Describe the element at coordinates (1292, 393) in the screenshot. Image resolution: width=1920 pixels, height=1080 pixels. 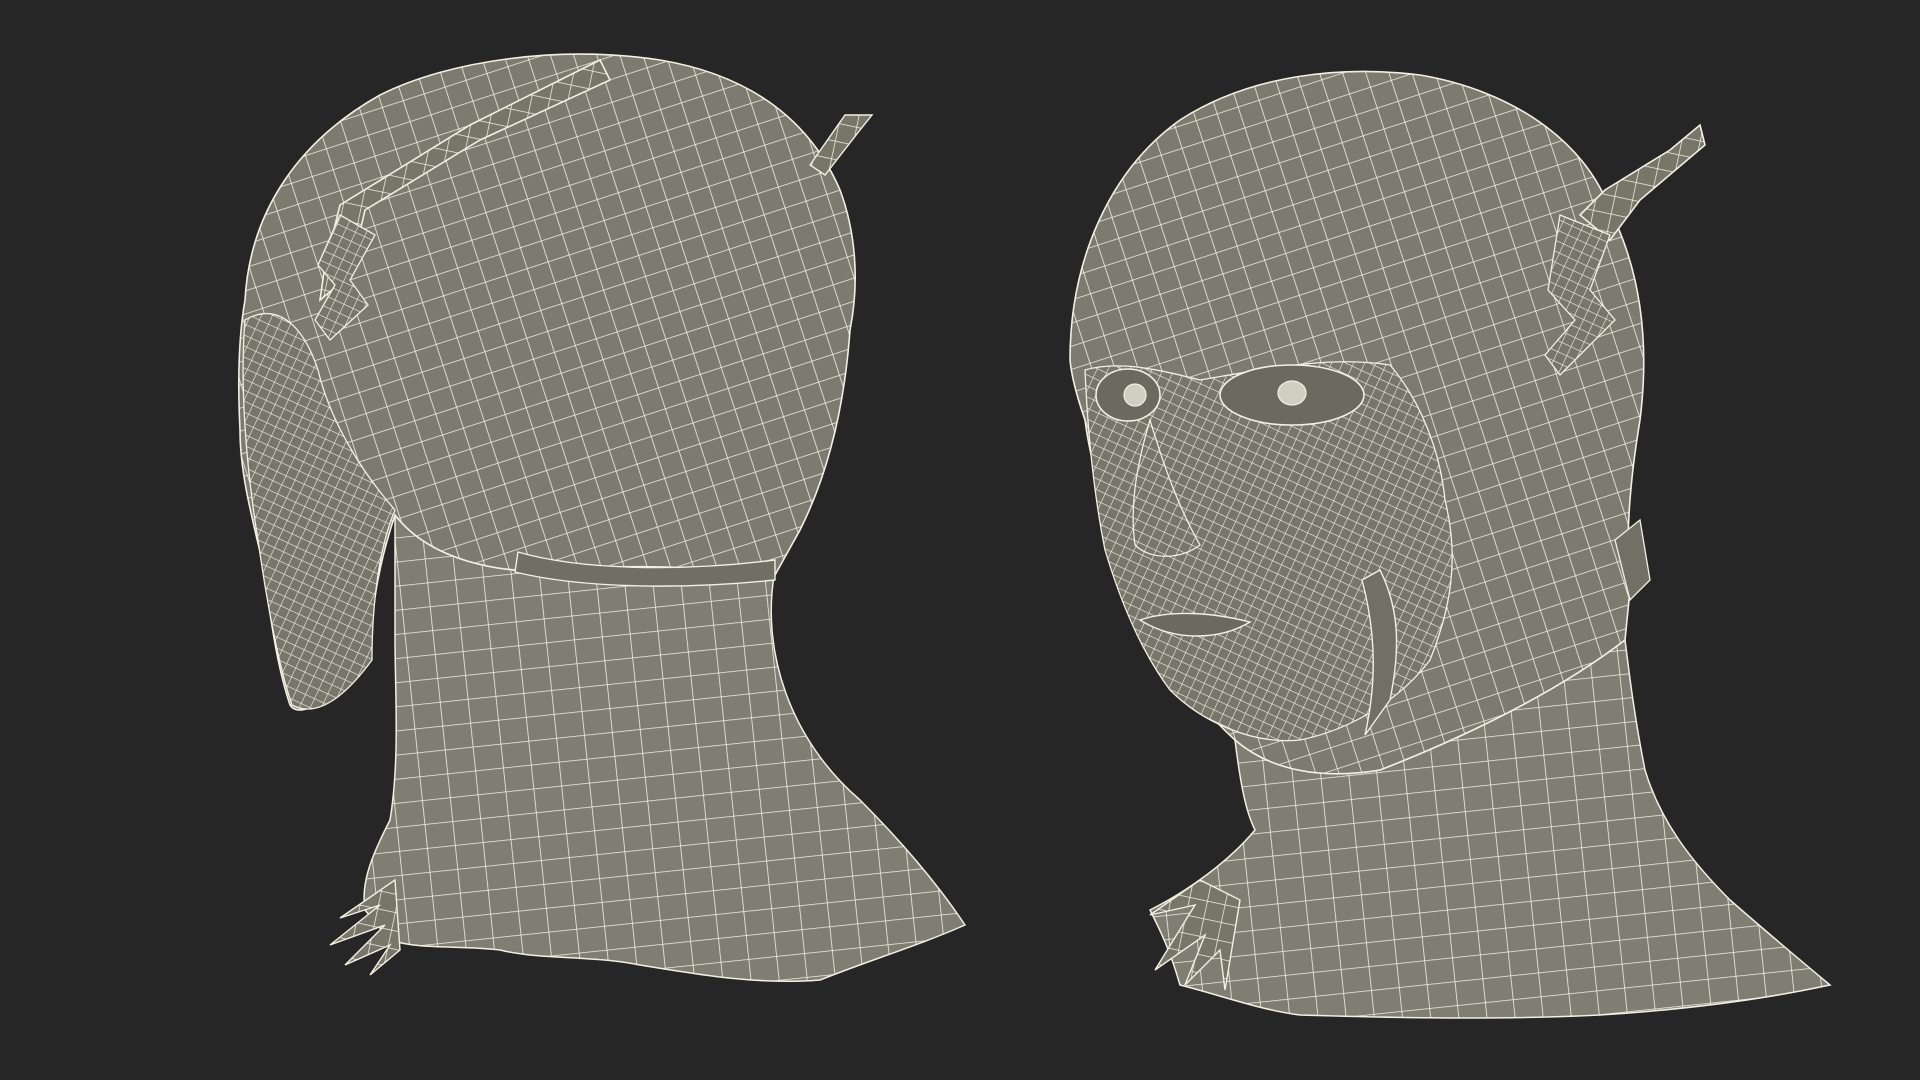
I see `front-left-eye` at that location.